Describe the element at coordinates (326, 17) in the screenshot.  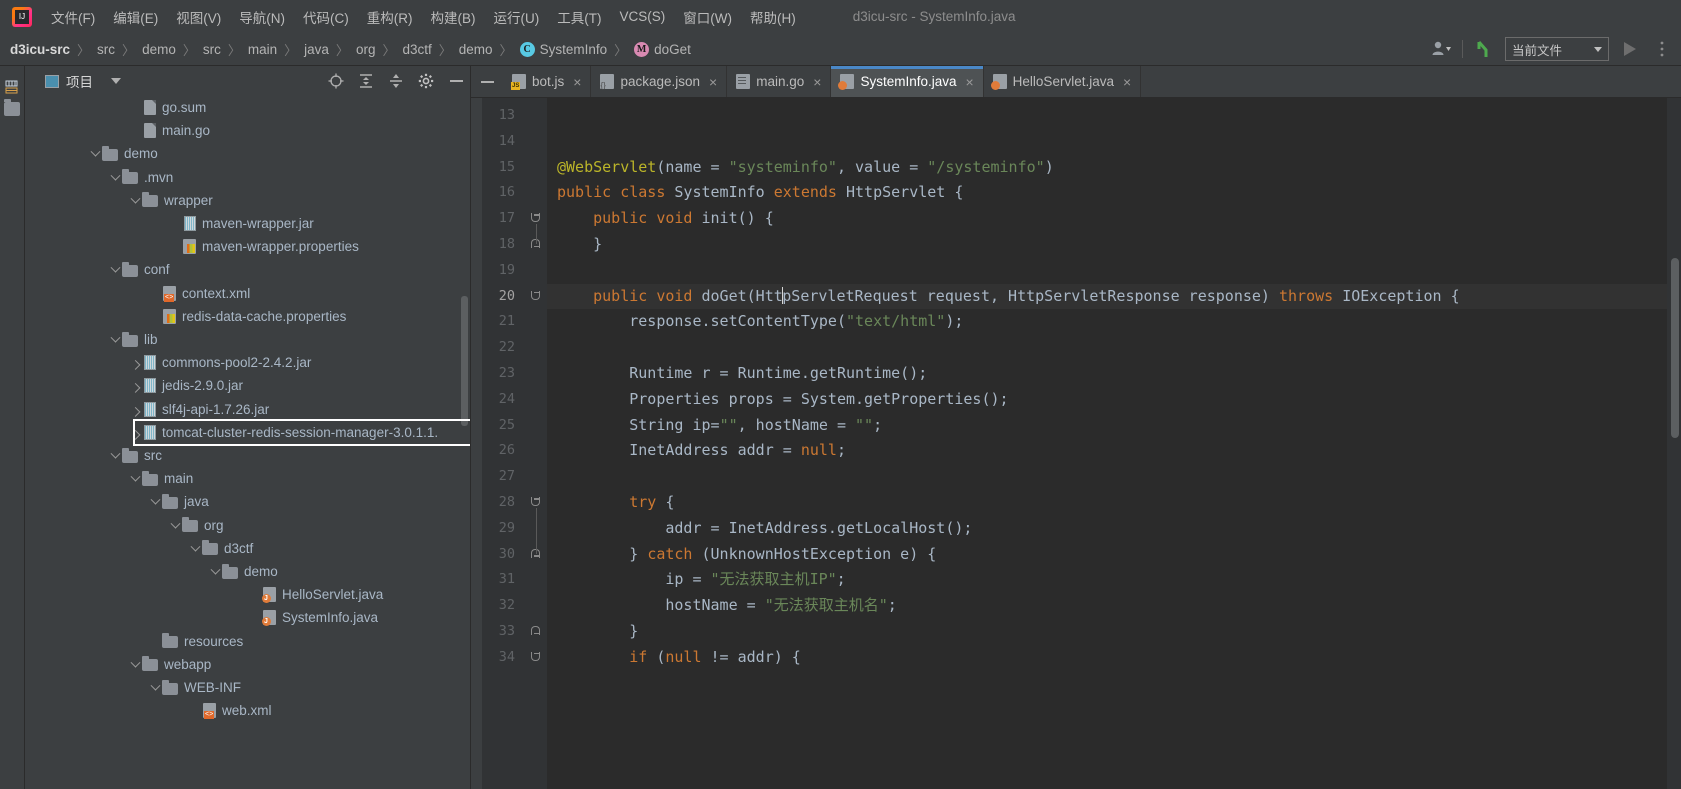
I see `menu-code: 代码(C)` at that location.